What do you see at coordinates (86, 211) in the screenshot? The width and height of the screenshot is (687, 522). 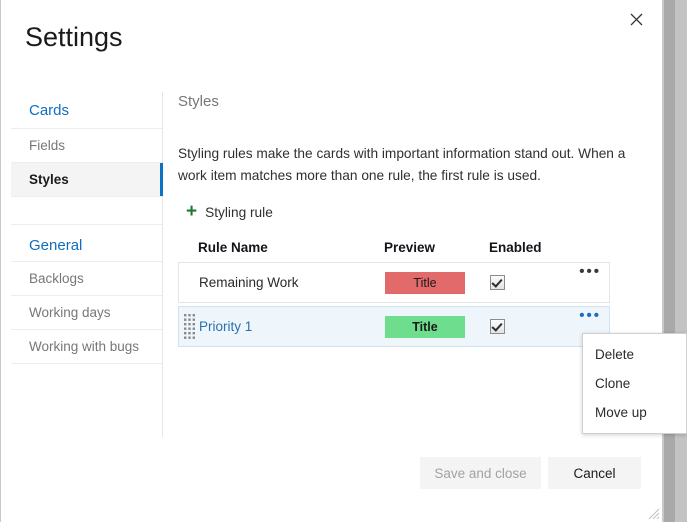 I see `sidebar-divider` at bounding box center [86, 211].